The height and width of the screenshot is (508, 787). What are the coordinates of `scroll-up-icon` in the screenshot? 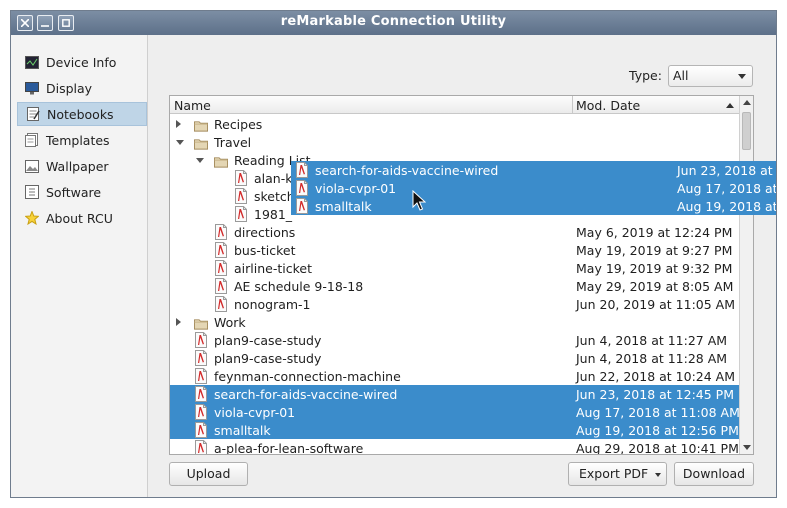 It's located at (747, 102).